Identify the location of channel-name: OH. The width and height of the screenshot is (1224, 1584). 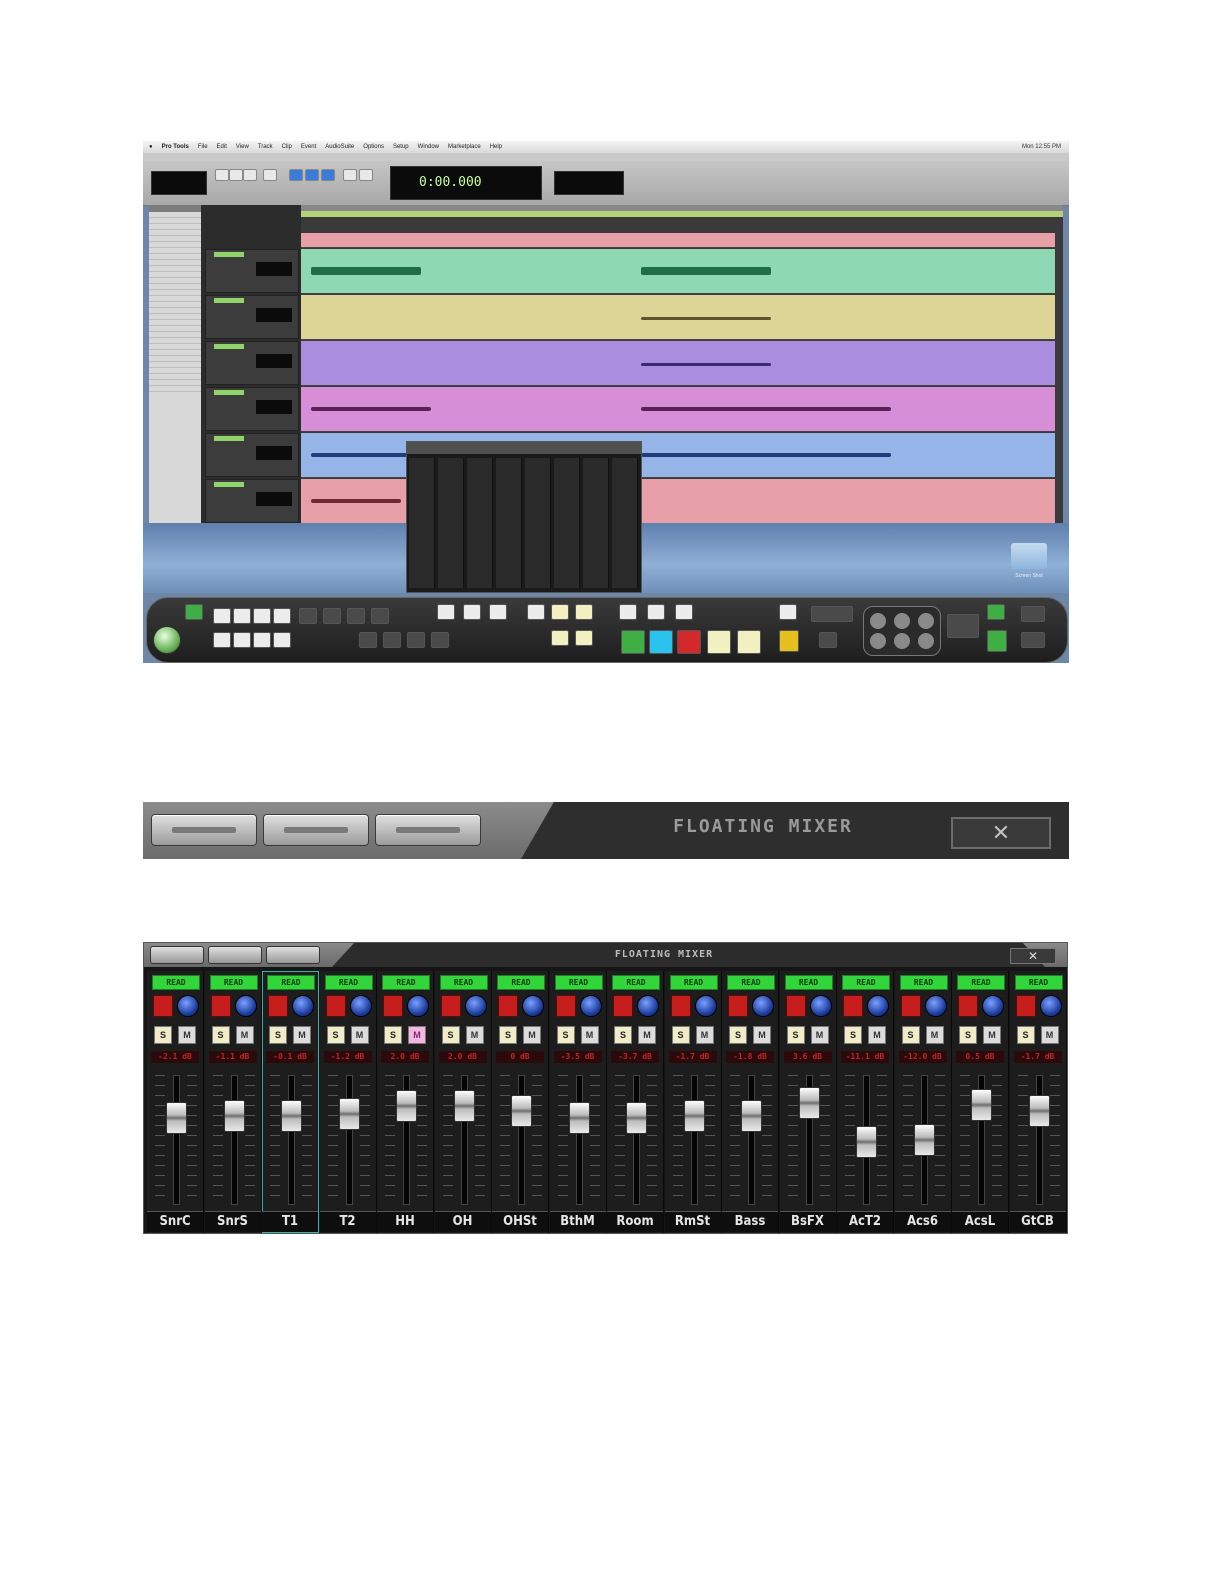
(462, 1221).